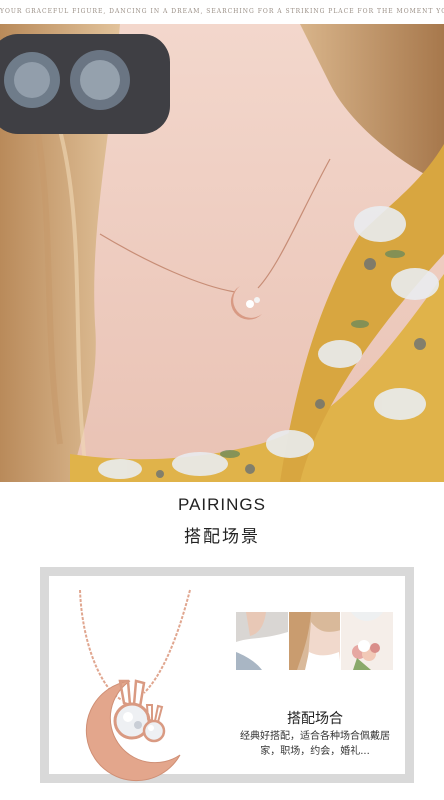 Image resolution: width=444 pixels, height=800 pixels. Describe the element at coordinates (367, 641) in the screenshot. I see `scene-thumbnail-wedding` at that location.